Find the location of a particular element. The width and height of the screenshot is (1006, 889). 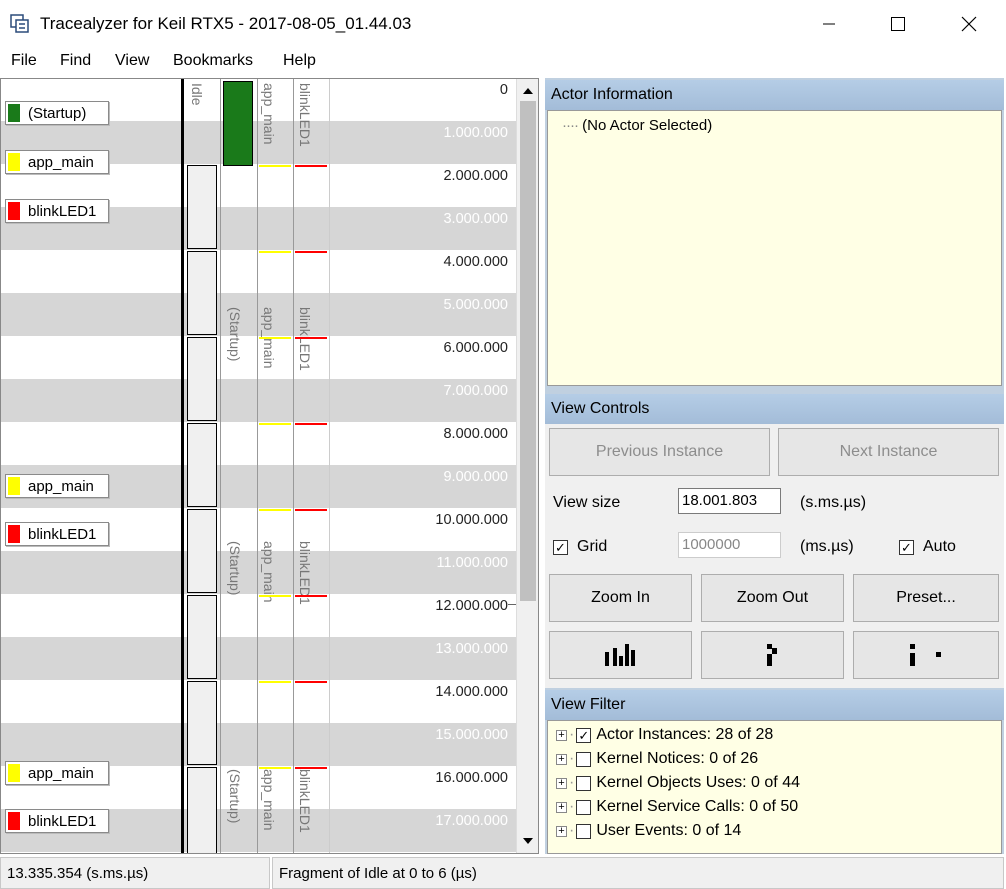

tree-connector: ···· is located at coordinates (570, 125).